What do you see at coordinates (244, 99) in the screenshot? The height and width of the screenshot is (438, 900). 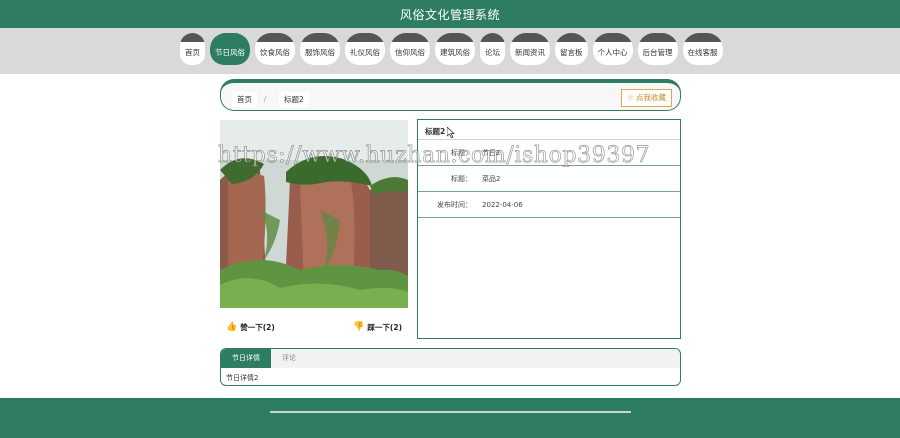 I see `breadcrumb-home: 首页` at bounding box center [244, 99].